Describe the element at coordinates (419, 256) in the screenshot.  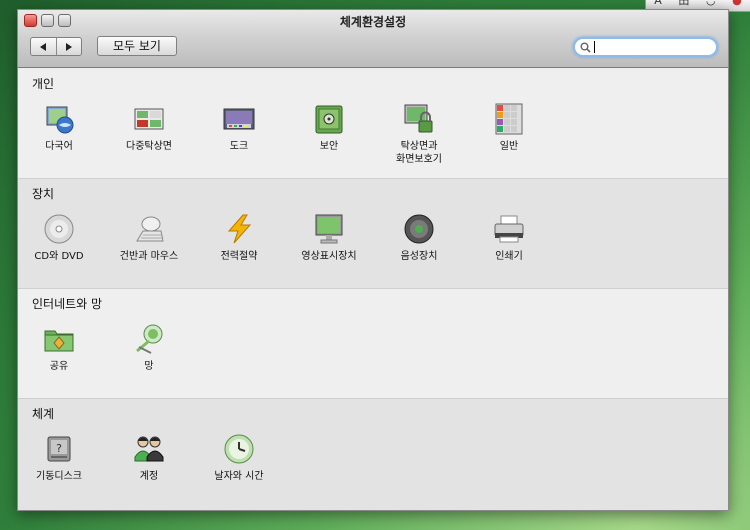
I see `pref-label: 음성장치` at that location.